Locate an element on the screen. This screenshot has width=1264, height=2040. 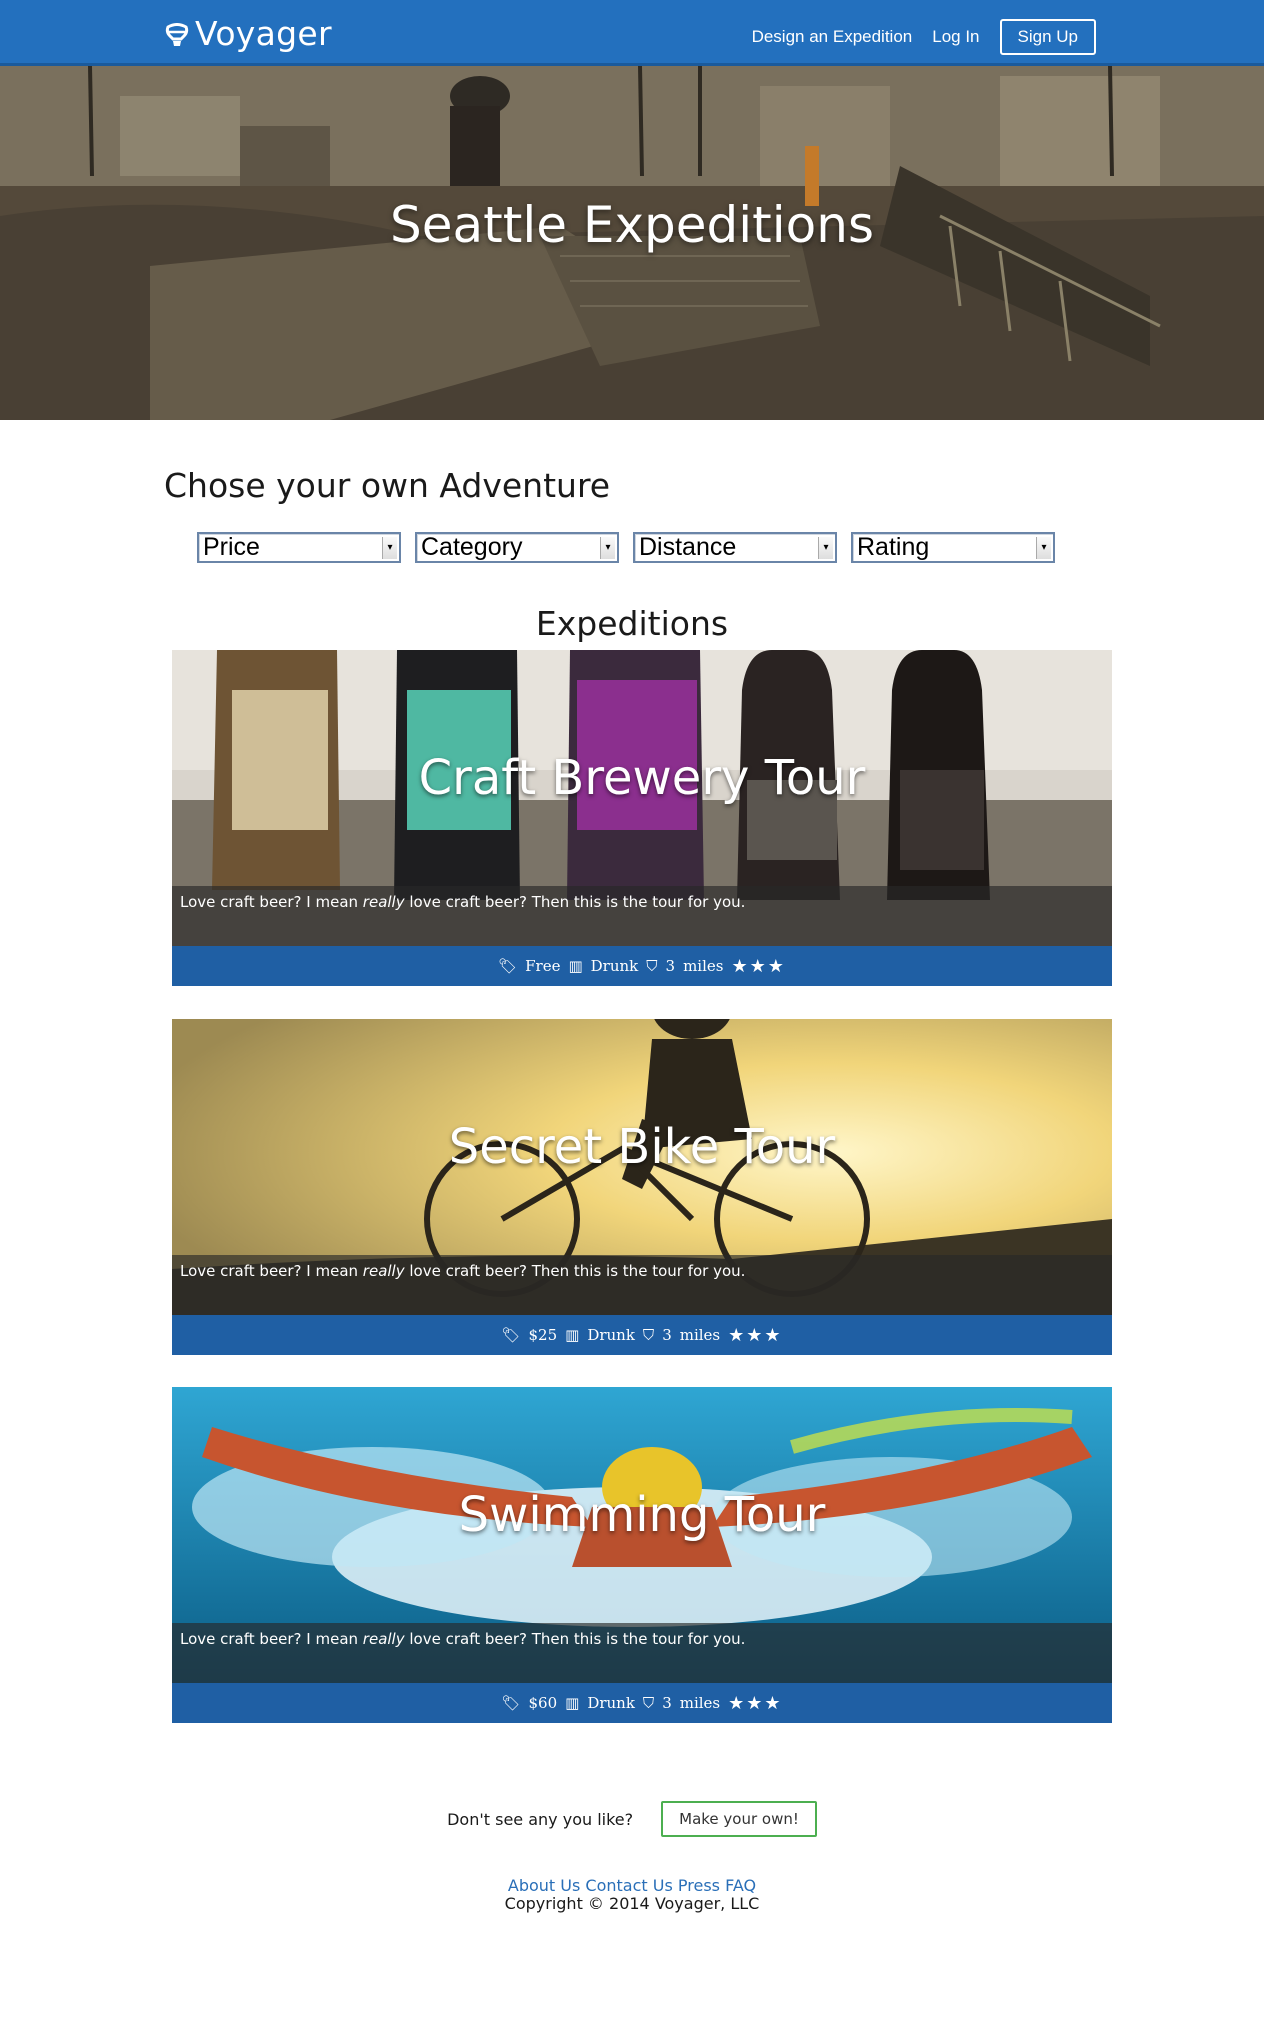
card-price: Free is located at coordinates (543, 966).